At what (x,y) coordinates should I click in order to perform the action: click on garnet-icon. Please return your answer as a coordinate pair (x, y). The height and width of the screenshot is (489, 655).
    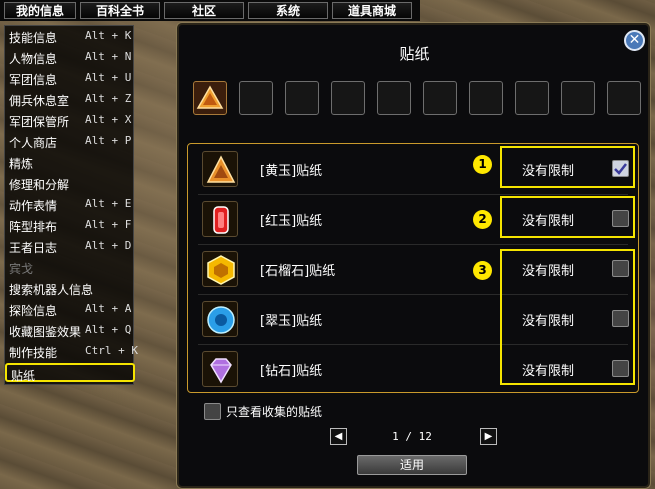
    Looking at the image, I should click on (221, 270).